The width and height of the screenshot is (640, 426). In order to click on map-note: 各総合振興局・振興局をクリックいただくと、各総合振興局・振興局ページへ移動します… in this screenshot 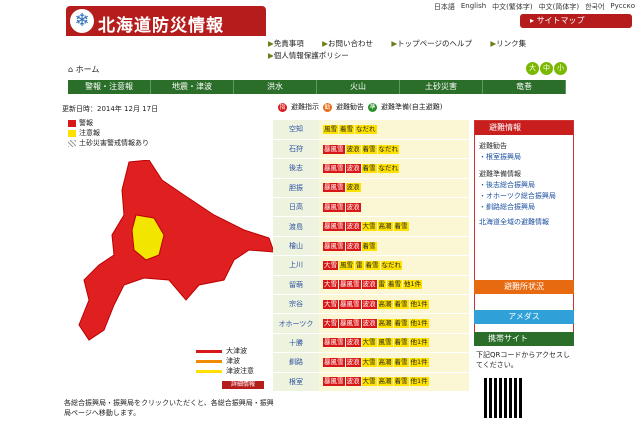, I will do `click(169, 408)`.